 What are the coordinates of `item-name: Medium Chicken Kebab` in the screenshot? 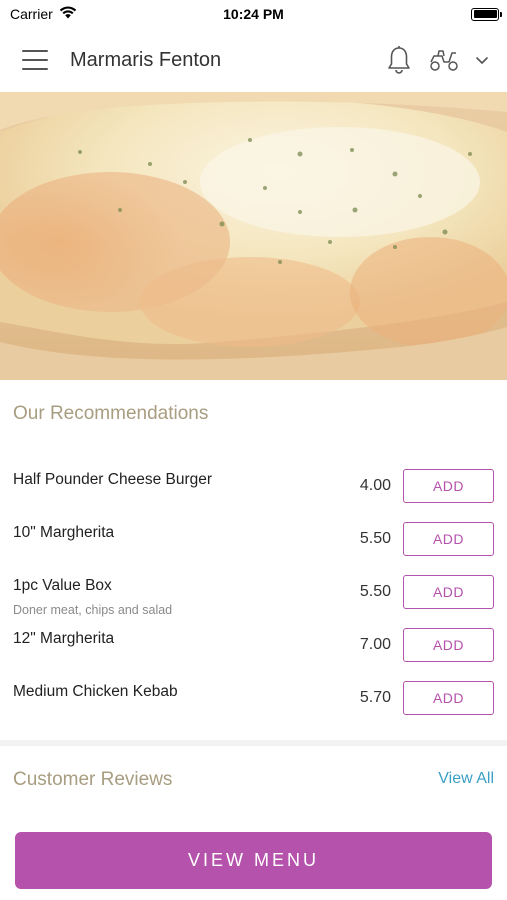 It's located at (95, 691).